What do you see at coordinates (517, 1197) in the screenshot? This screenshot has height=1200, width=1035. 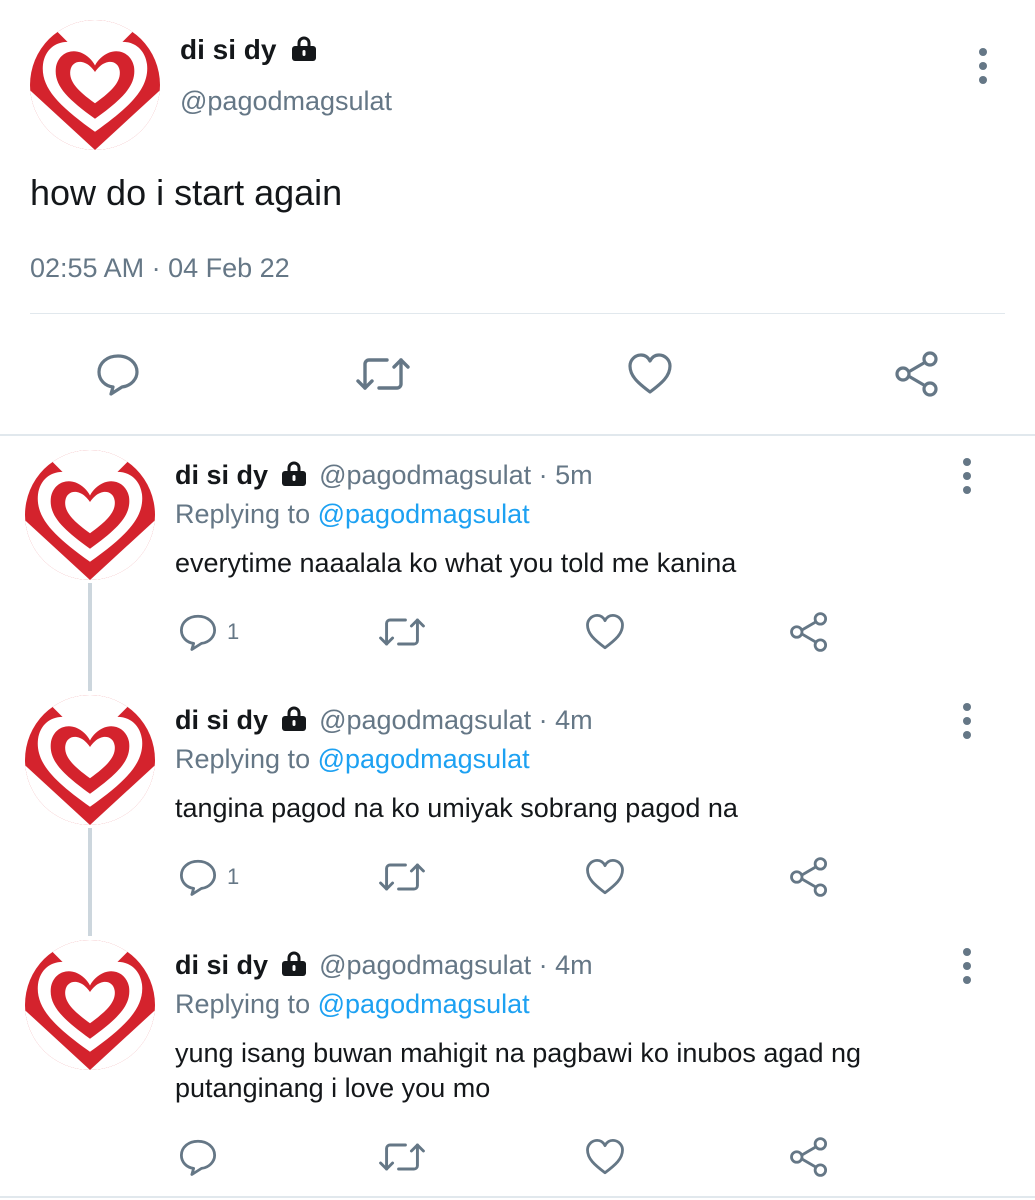 I see `bottom-divider` at bounding box center [517, 1197].